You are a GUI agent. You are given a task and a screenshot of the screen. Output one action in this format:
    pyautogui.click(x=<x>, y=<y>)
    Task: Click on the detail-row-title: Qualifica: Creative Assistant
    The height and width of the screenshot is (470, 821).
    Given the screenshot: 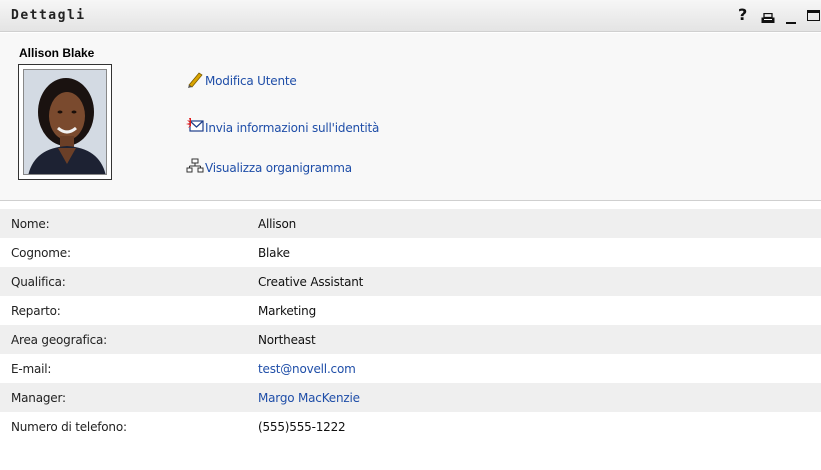 What is the action you would take?
    pyautogui.click(x=410, y=281)
    